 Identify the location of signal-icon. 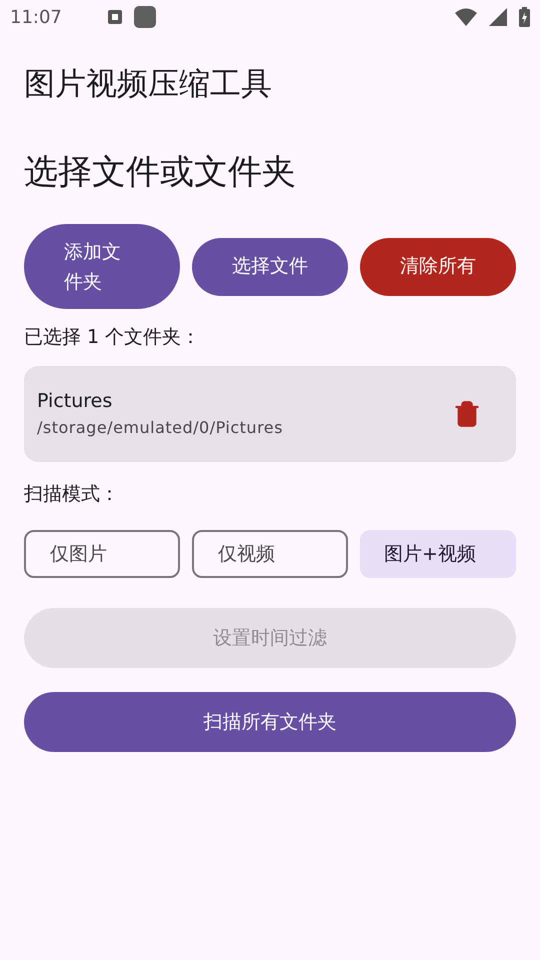
(498, 17).